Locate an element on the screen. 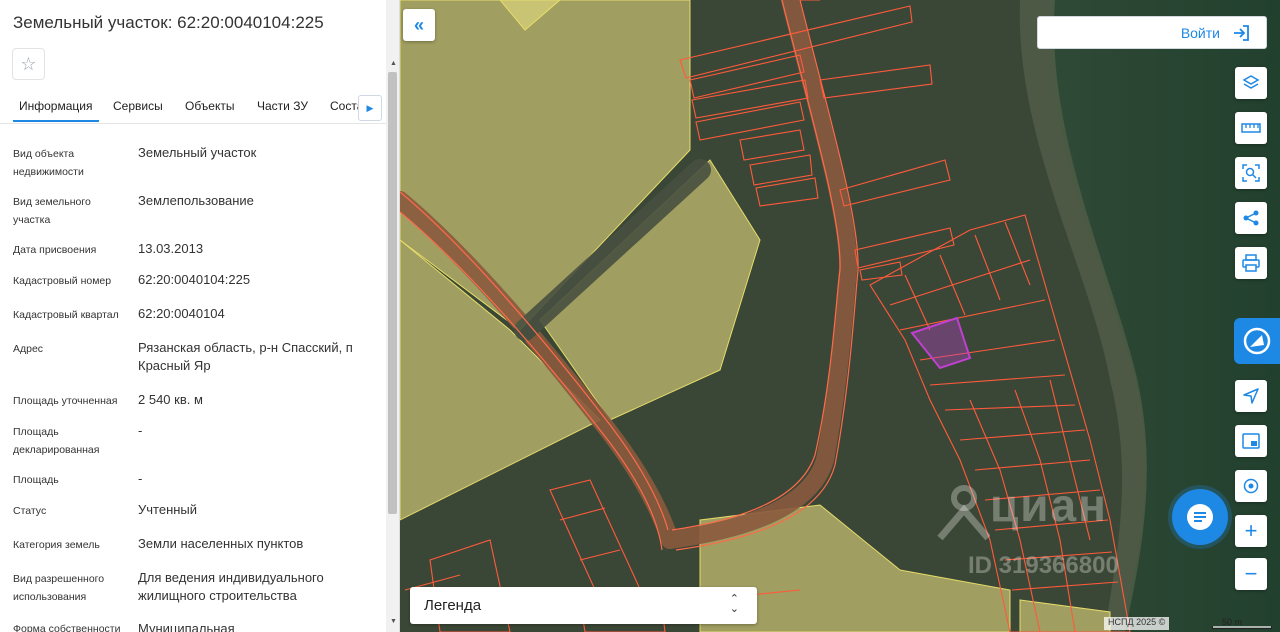  navigation-button is located at coordinates (1251, 396).